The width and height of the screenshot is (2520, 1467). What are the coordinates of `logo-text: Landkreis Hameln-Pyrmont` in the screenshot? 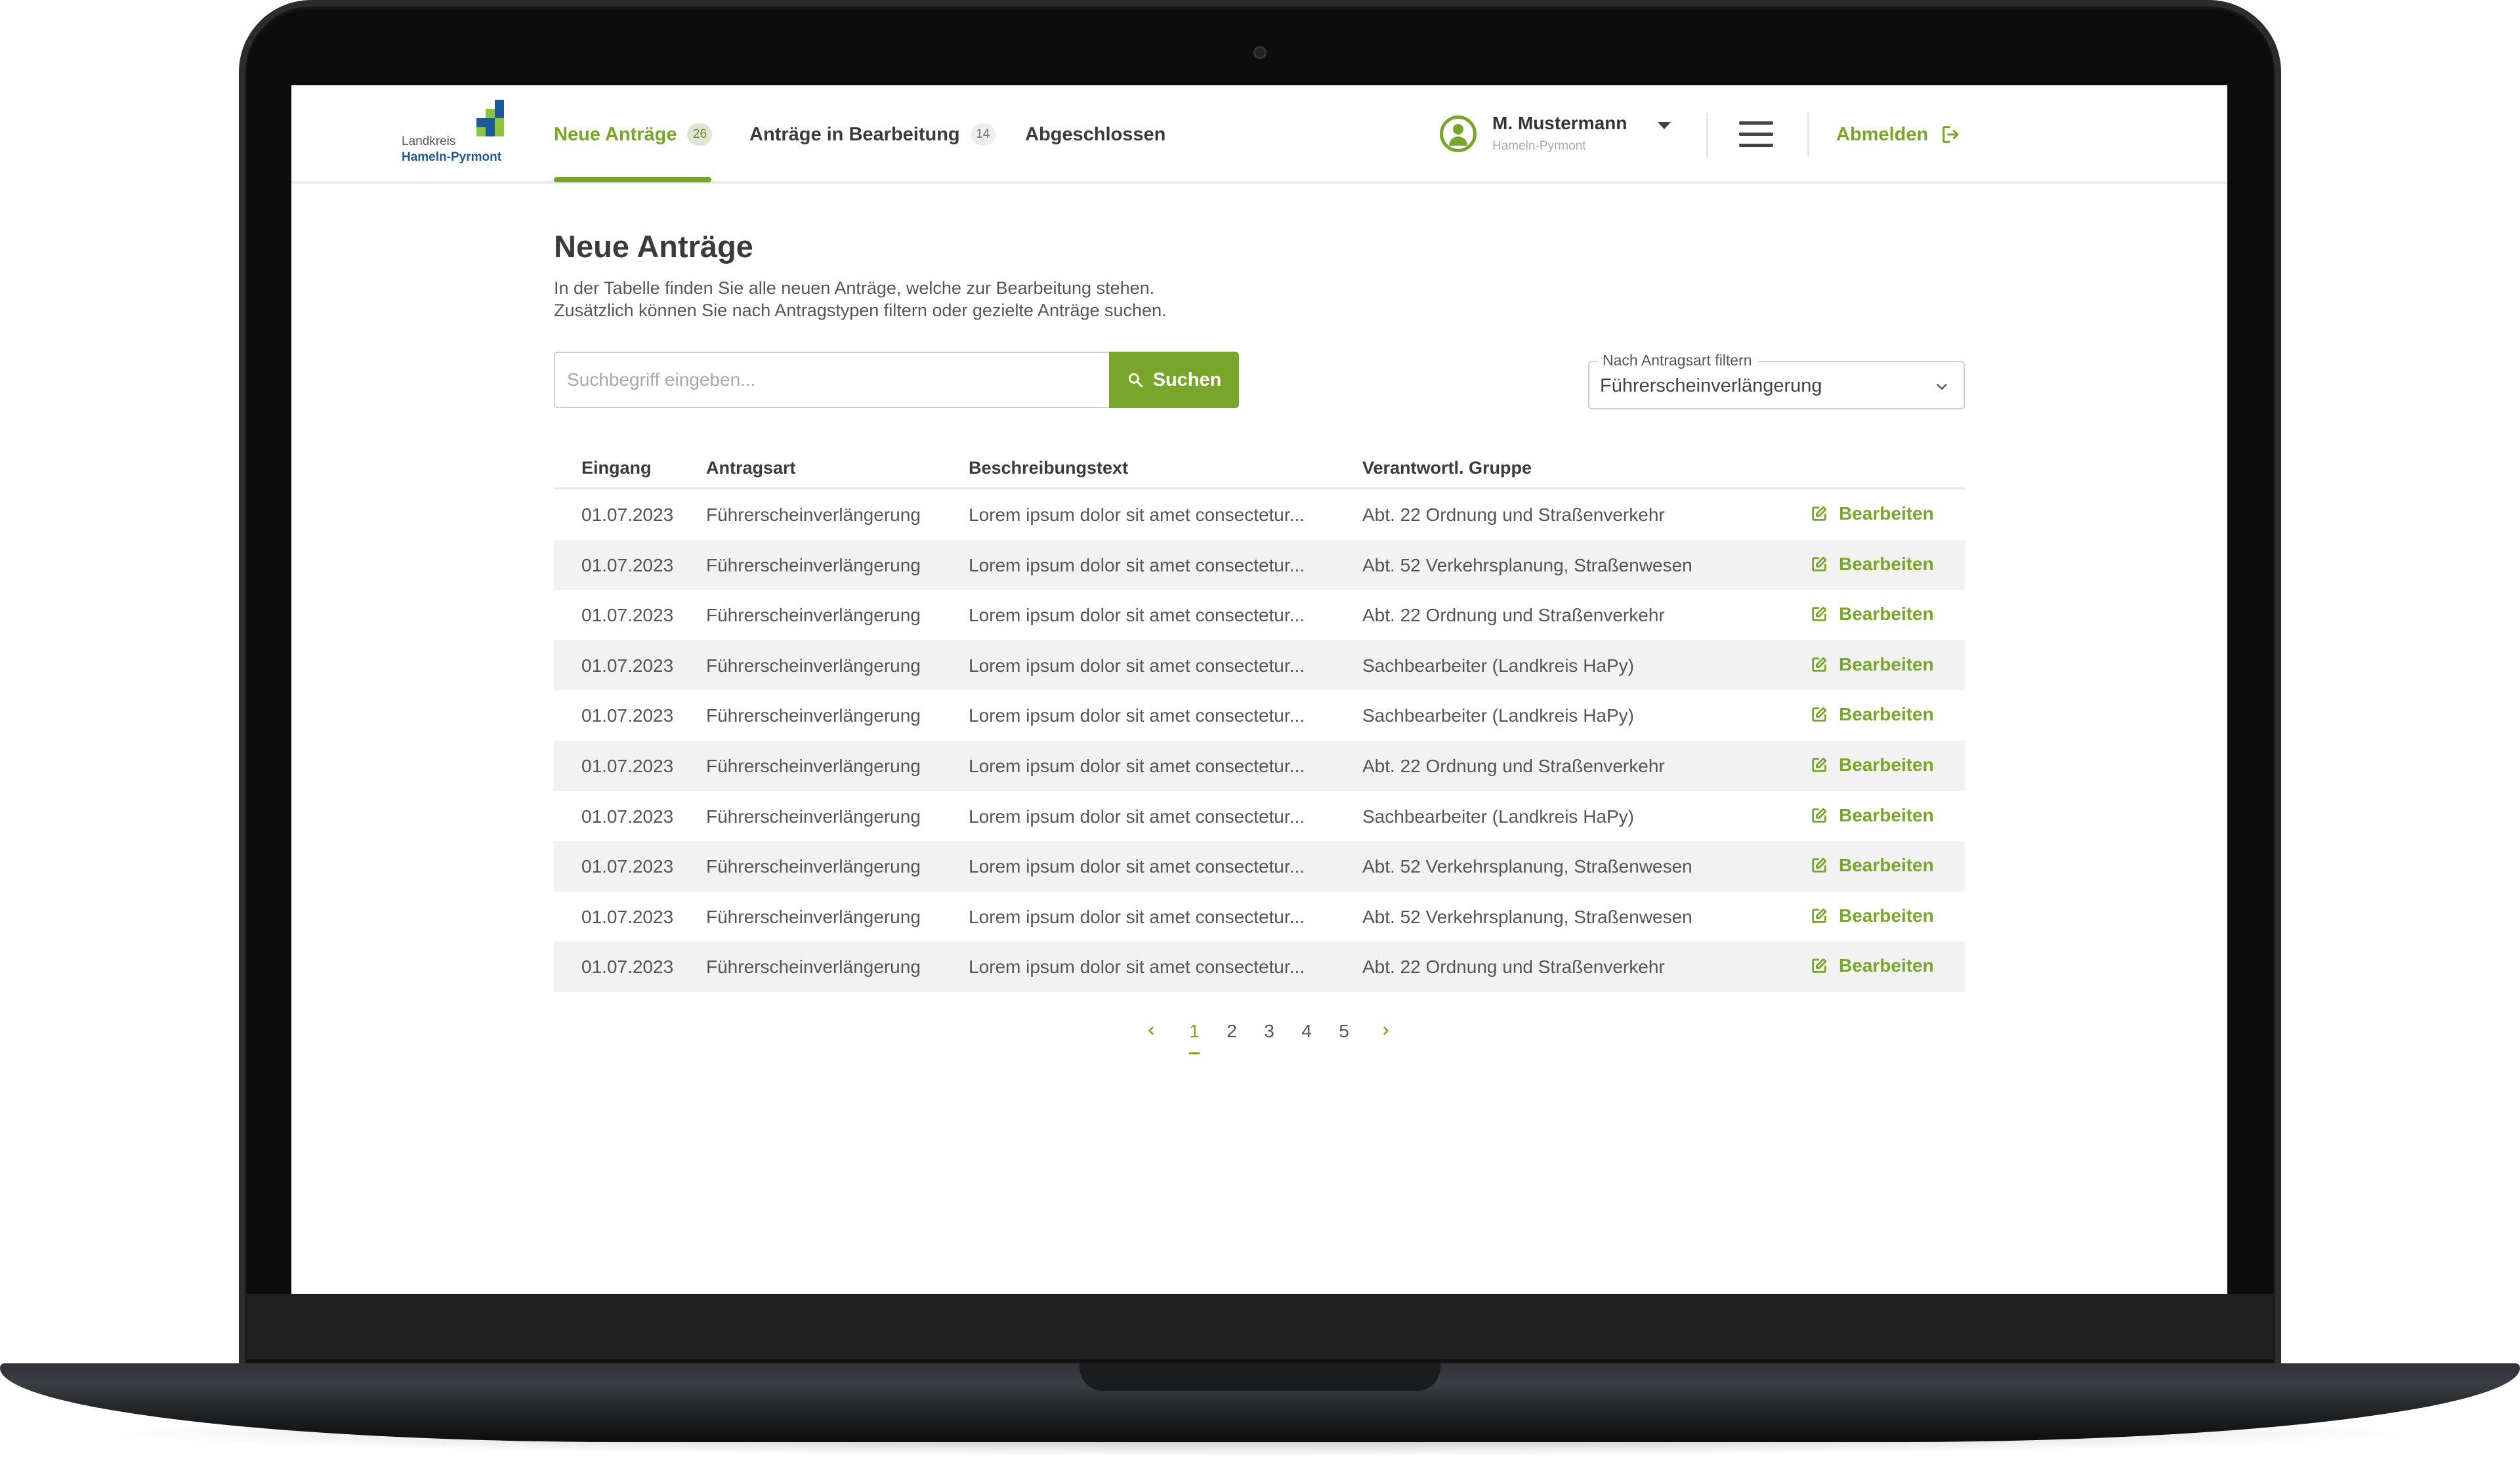 It's located at (451, 149).